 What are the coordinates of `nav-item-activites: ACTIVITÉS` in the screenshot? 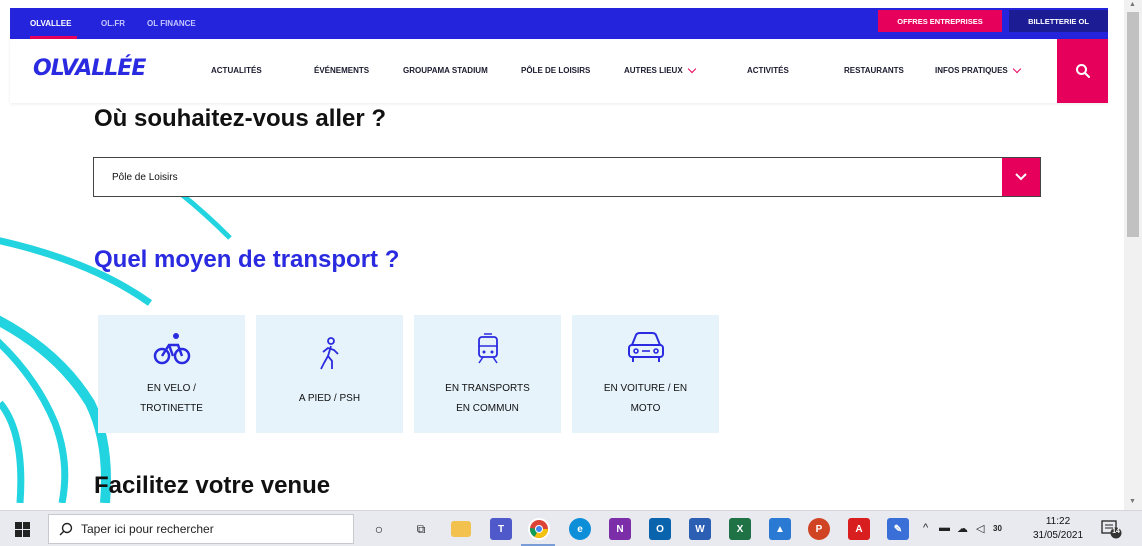 It's located at (768, 70).